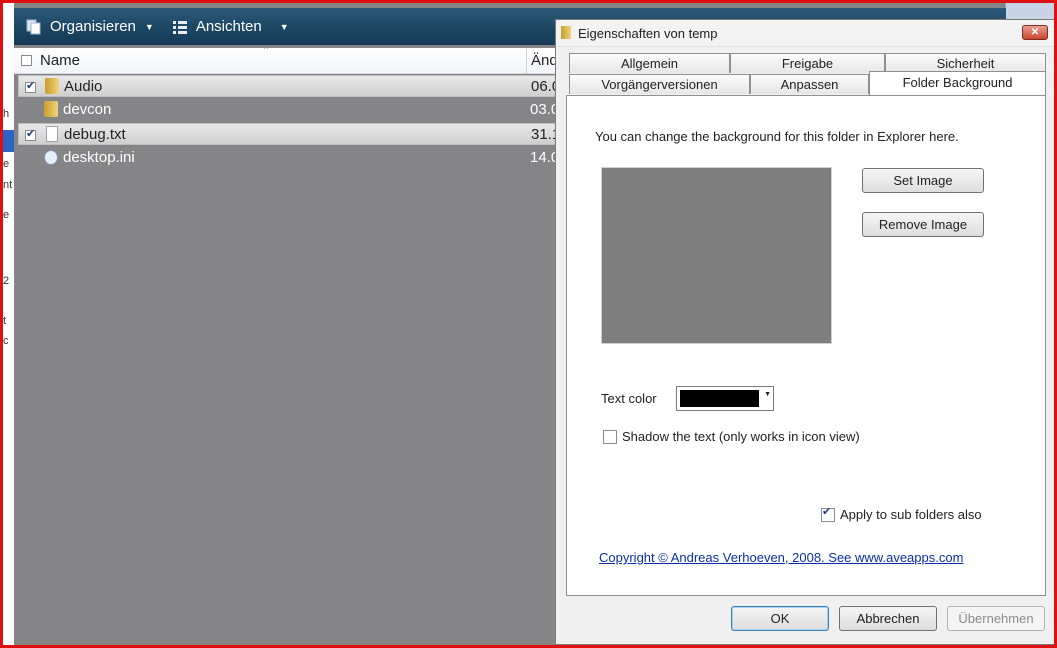  What do you see at coordinates (544, 134) in the screenshot?
I see `file-date: 31.1` at bounding box center [544, 134].